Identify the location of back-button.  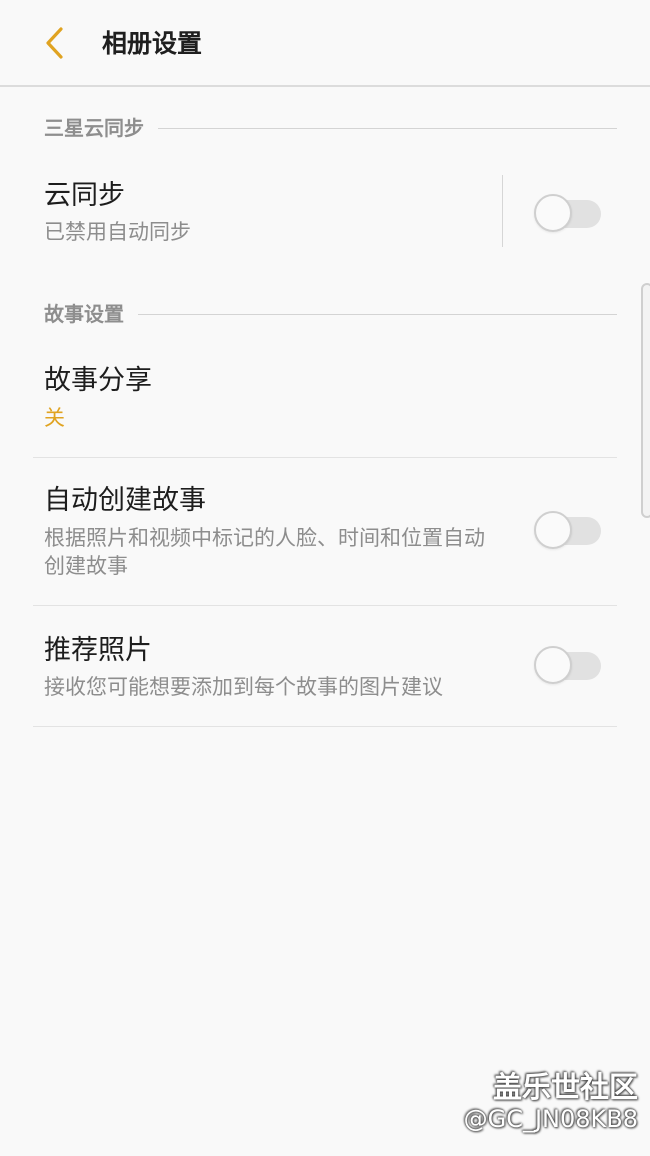
(55, 43).